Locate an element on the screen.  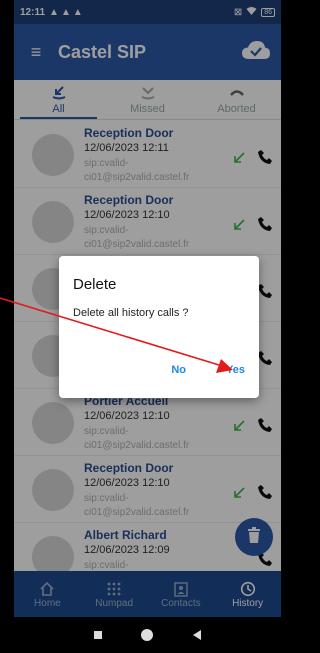
home-circle-icon is located at coordinates (147, 635).